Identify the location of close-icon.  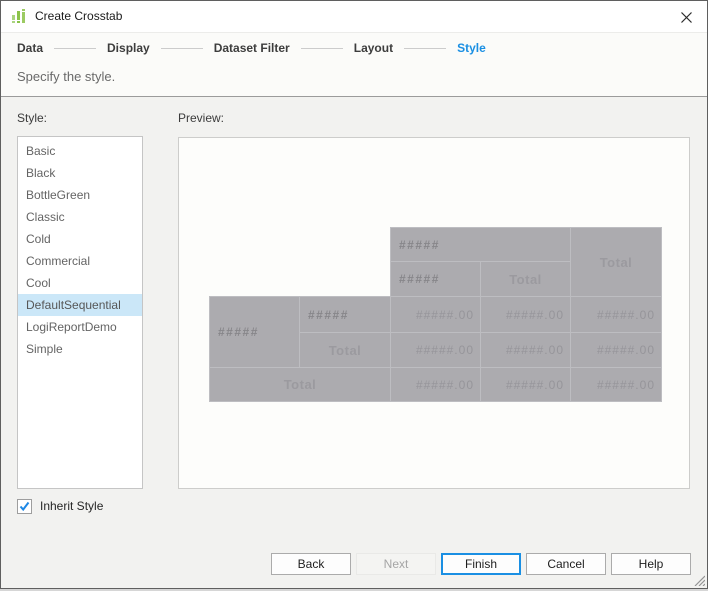
(686, 17).